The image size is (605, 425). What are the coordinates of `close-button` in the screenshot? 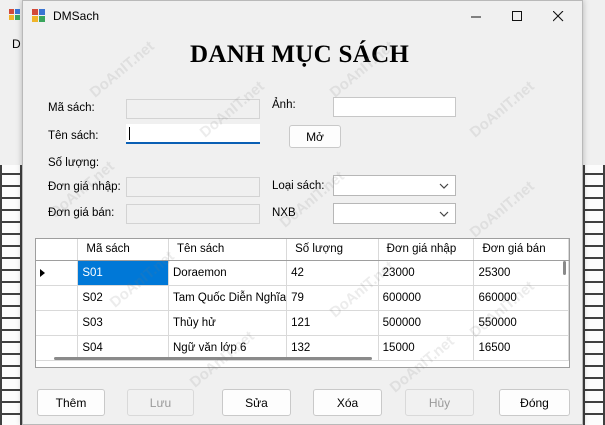 It's located at (558, 16).